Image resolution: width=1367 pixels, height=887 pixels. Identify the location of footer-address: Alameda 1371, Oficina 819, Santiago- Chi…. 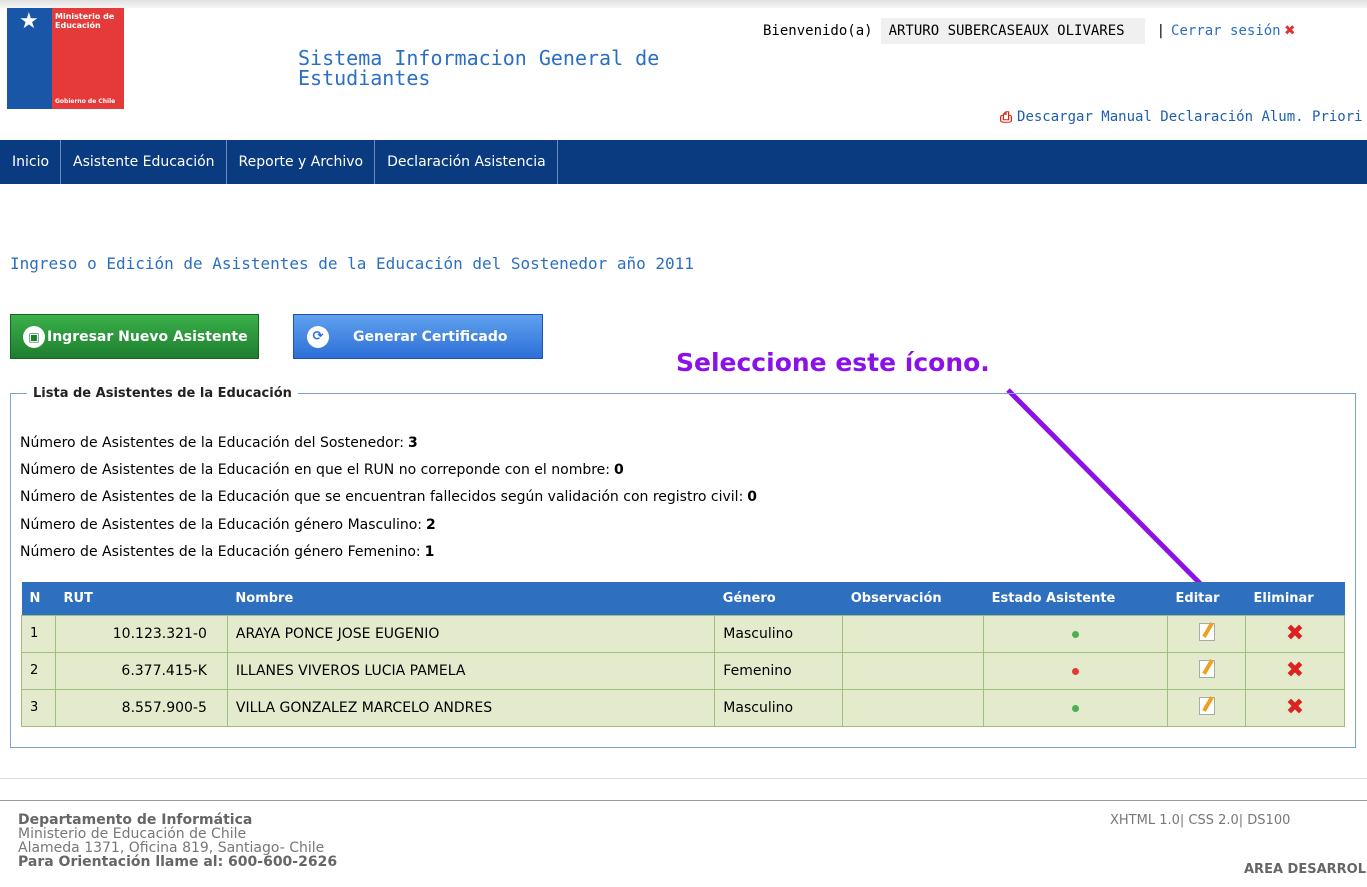
(171, 848).